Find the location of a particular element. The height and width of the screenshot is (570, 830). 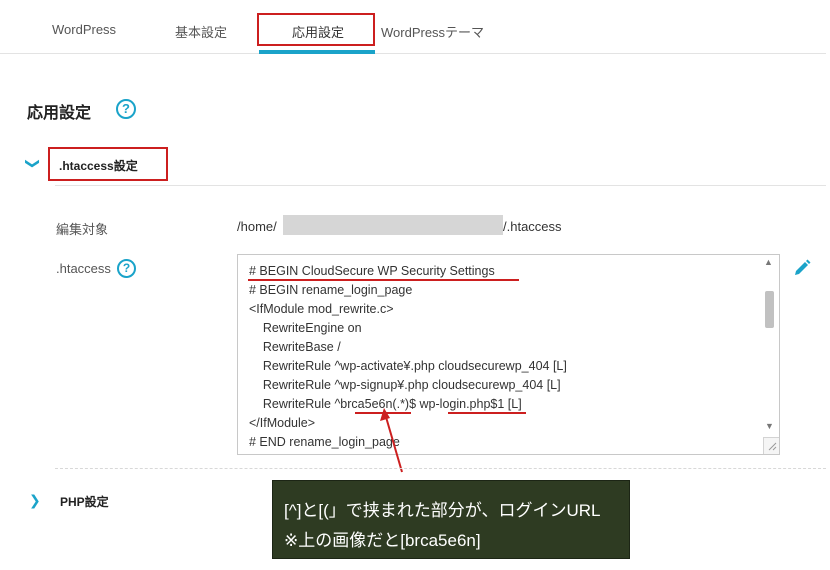

scroll-up-arrow: ▲ is located at coordinates (768, 262).